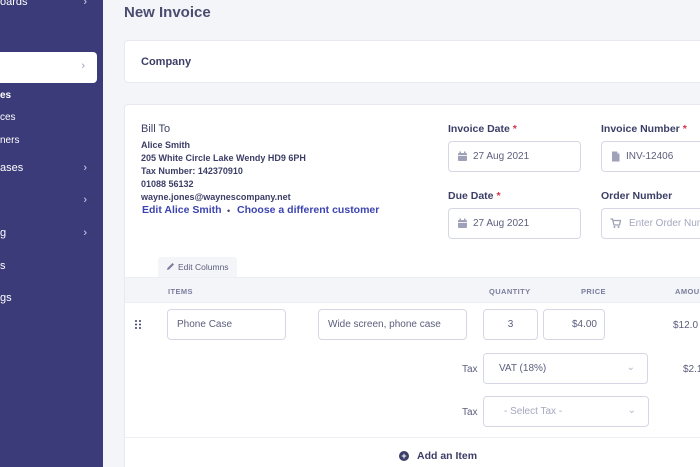 The image size is (700, 467). Describe the element at coordinates (474, 196) in the screenshot. I see `due-date-label: Due Date *` at that location.